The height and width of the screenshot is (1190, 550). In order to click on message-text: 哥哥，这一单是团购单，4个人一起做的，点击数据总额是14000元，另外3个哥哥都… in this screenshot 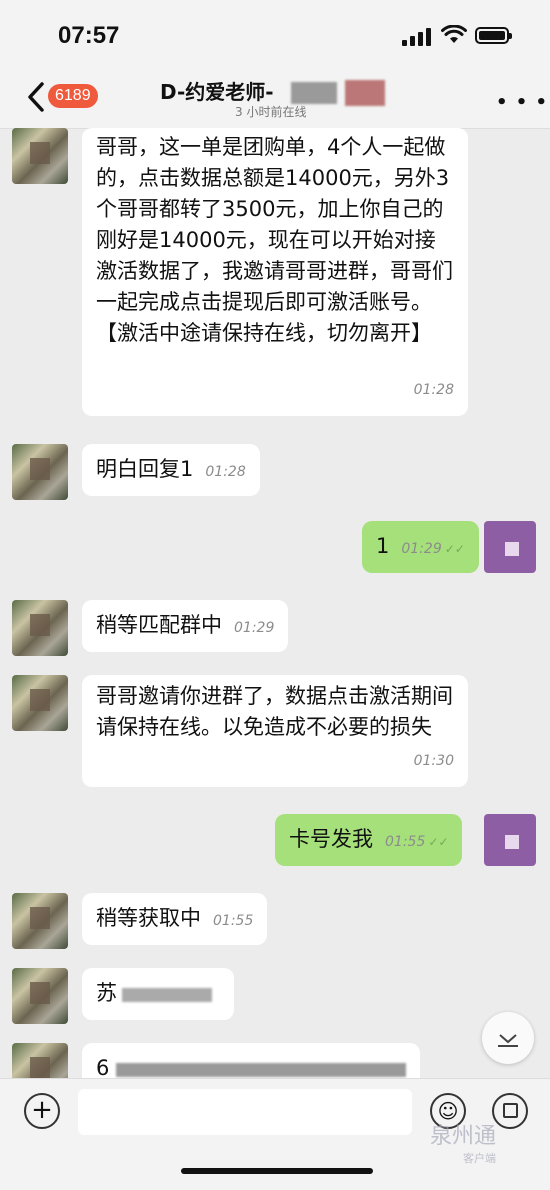, I will do `click(274, 240)`.